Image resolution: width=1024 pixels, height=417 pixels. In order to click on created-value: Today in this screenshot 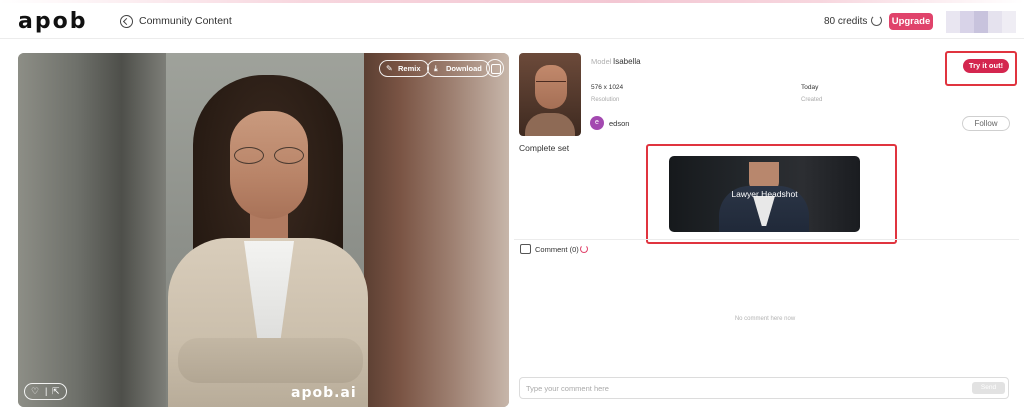, I will do `click(810, 87)`.